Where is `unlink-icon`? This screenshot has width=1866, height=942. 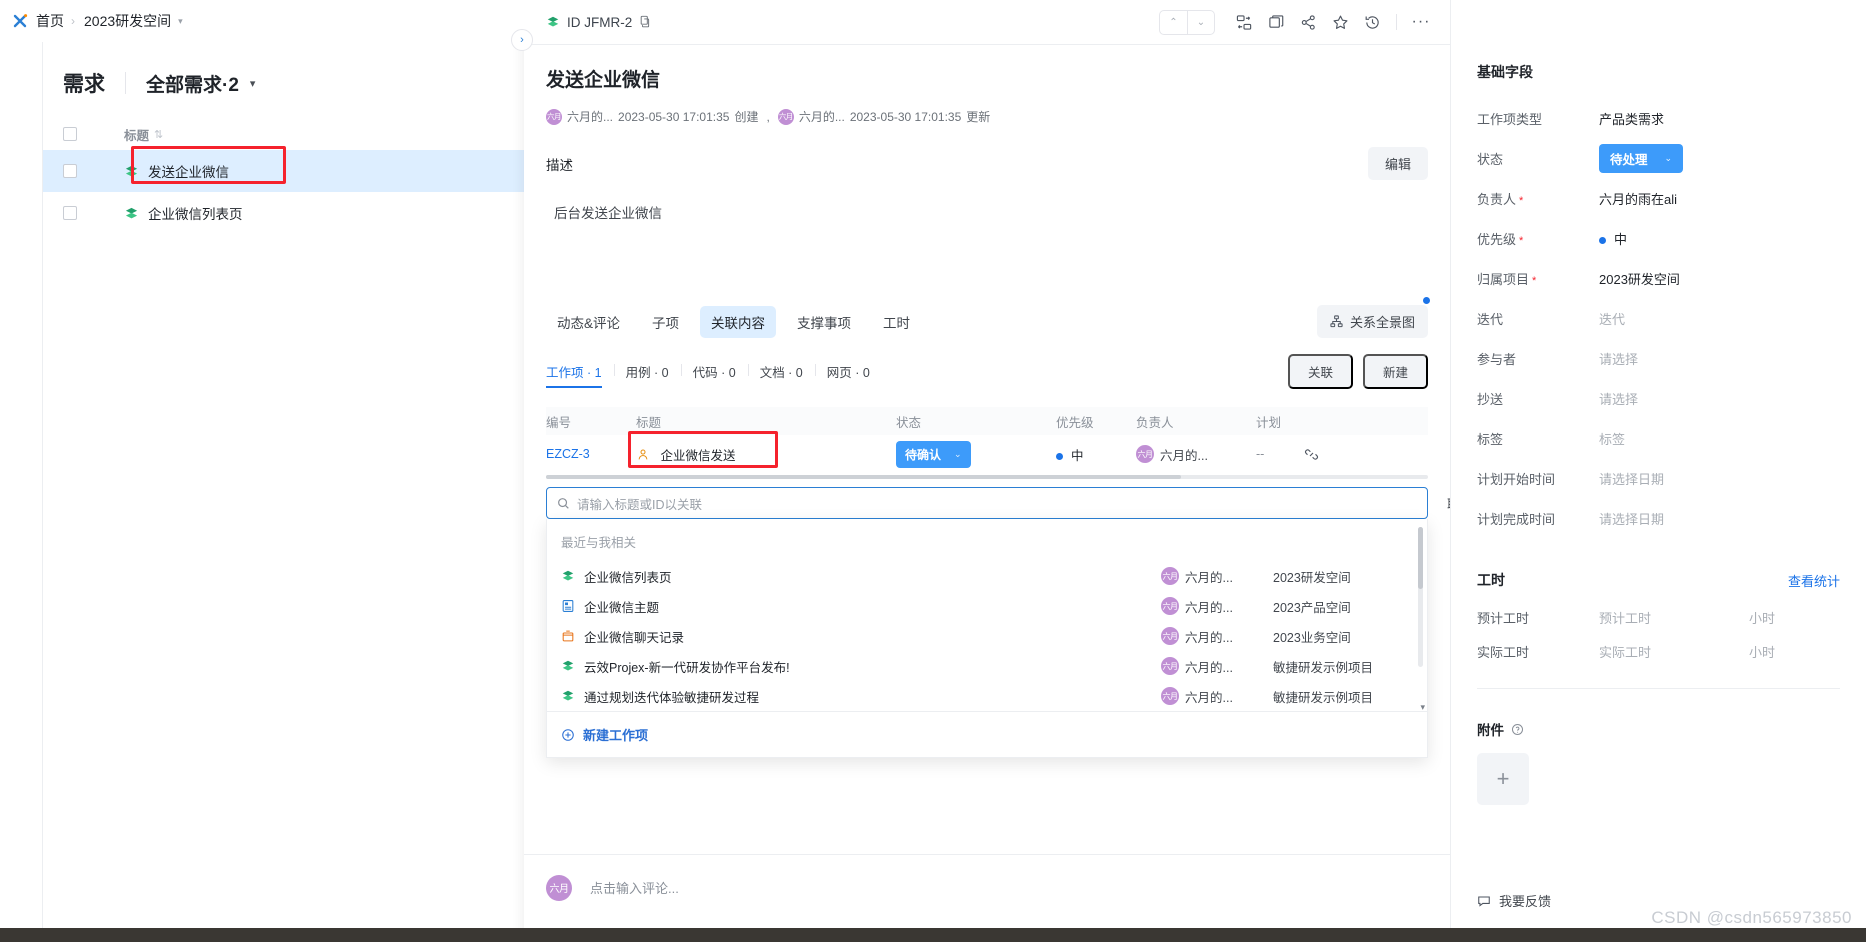
unlink-icon is located at coordinates (1311, 454).